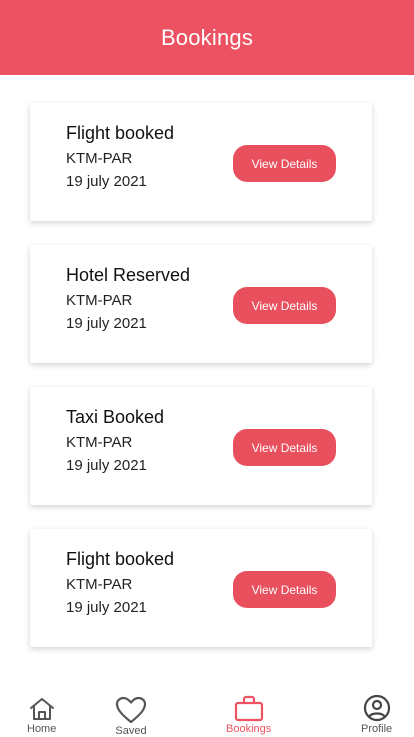 The image size is (414, 737). What do you see at coordinates (115, 417) in the screenshot?
I see `booking-title: Taxi Booked` at bounding box center [115, 417].